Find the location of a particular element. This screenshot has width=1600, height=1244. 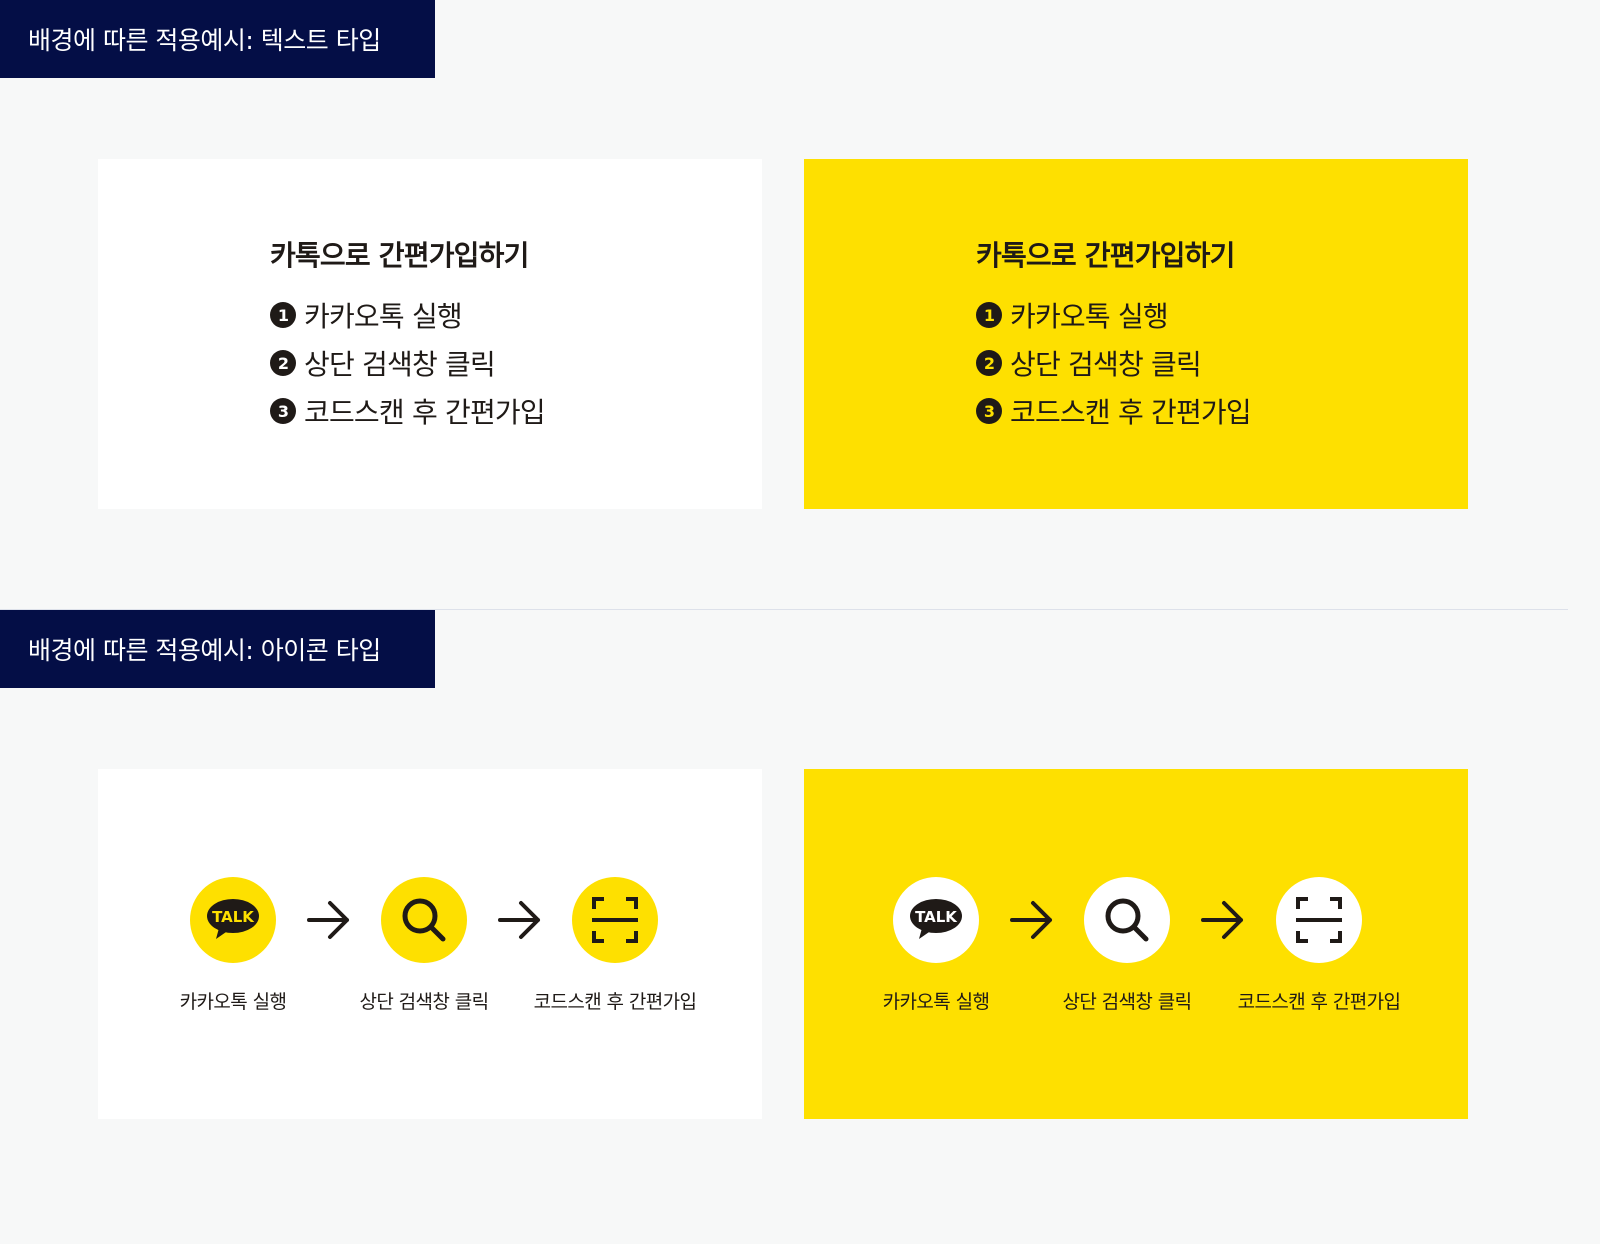

icon-example-panel-white: TALK 카카오톡 실행 상단 검색창 클릭 코드스캔 후 간편가입 is located at coordinates (430, 944).